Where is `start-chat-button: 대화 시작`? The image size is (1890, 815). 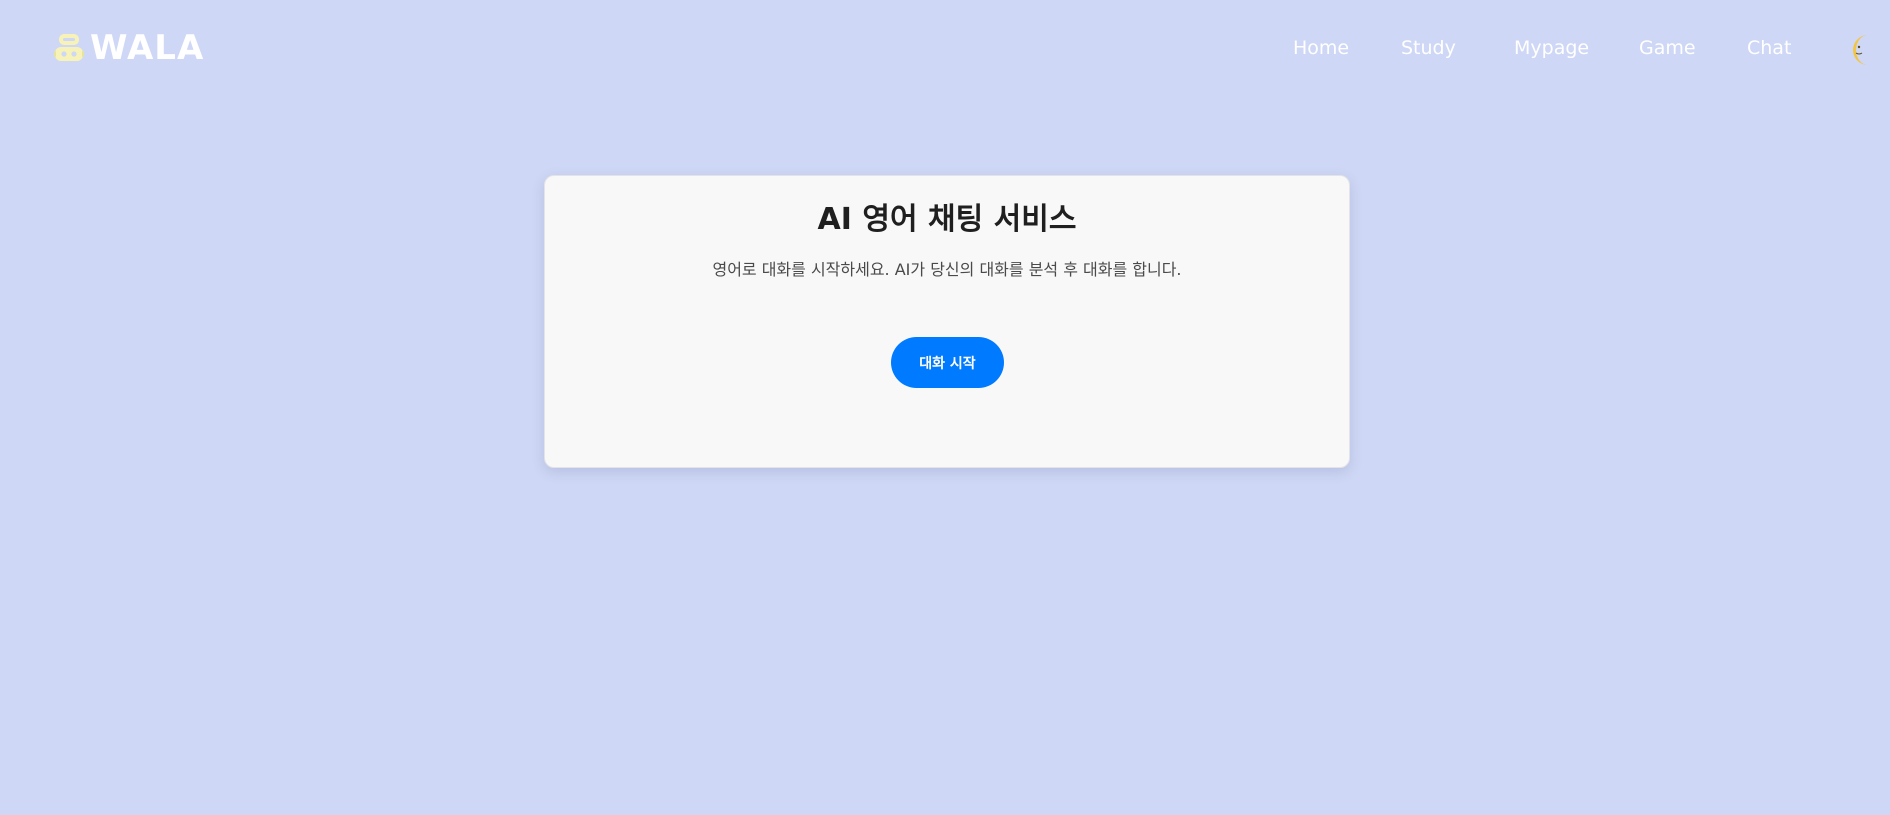 start-chat-button: 대화 시작 is located at coordinates (947, 362).